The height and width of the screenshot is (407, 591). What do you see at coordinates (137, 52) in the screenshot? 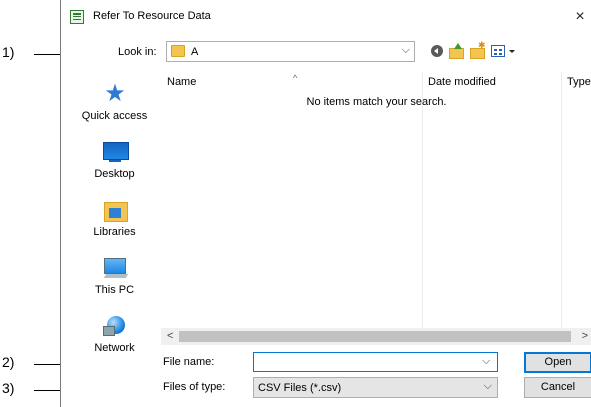
I see `look-in-label: Look in:` at bounding box center [137, 52].